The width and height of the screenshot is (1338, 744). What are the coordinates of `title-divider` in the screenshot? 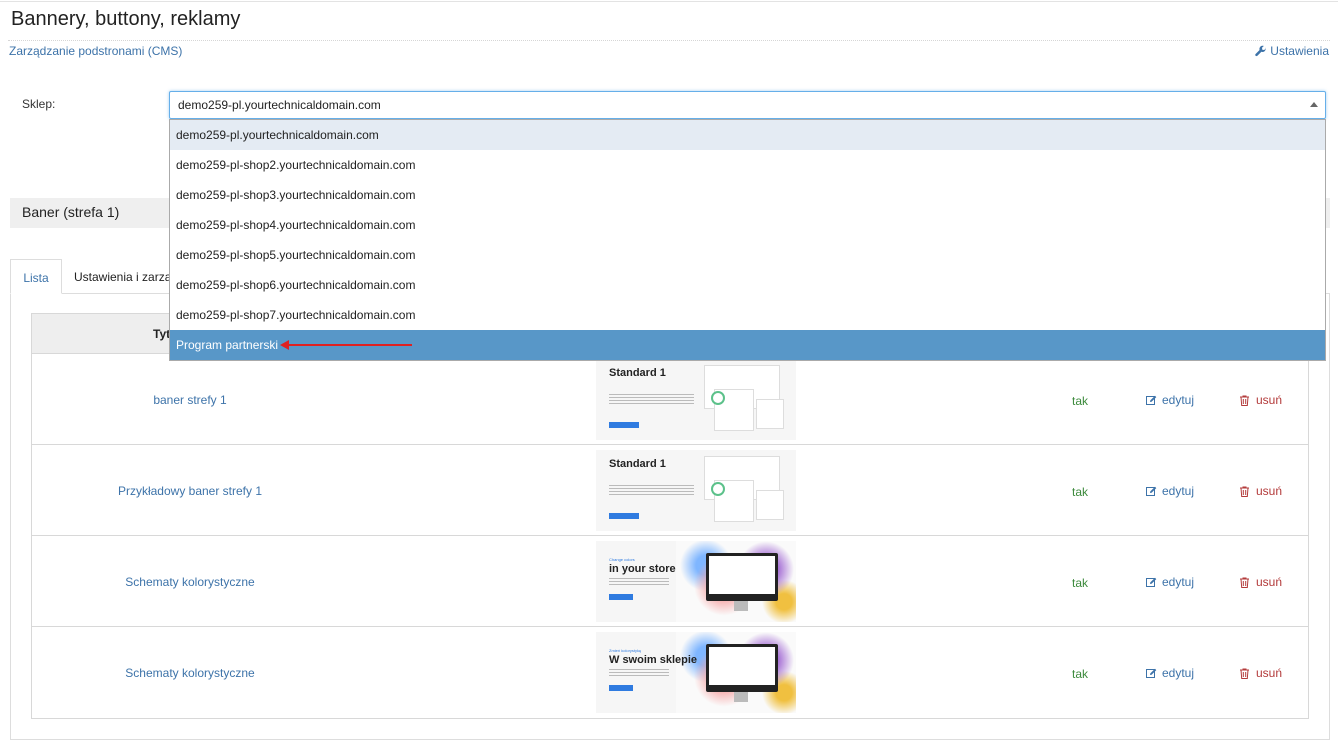 It's located at (669, 40).